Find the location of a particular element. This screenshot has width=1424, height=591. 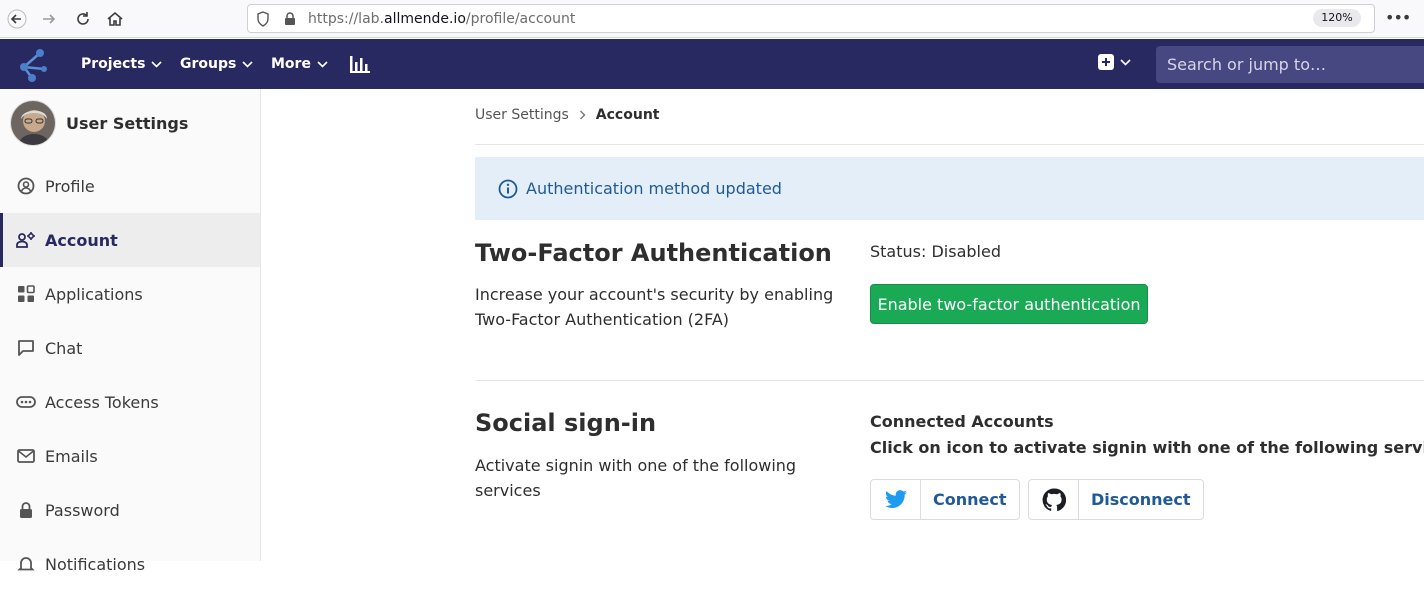

sidebar-item-applications: Applications is located at coordinates (130, 294).